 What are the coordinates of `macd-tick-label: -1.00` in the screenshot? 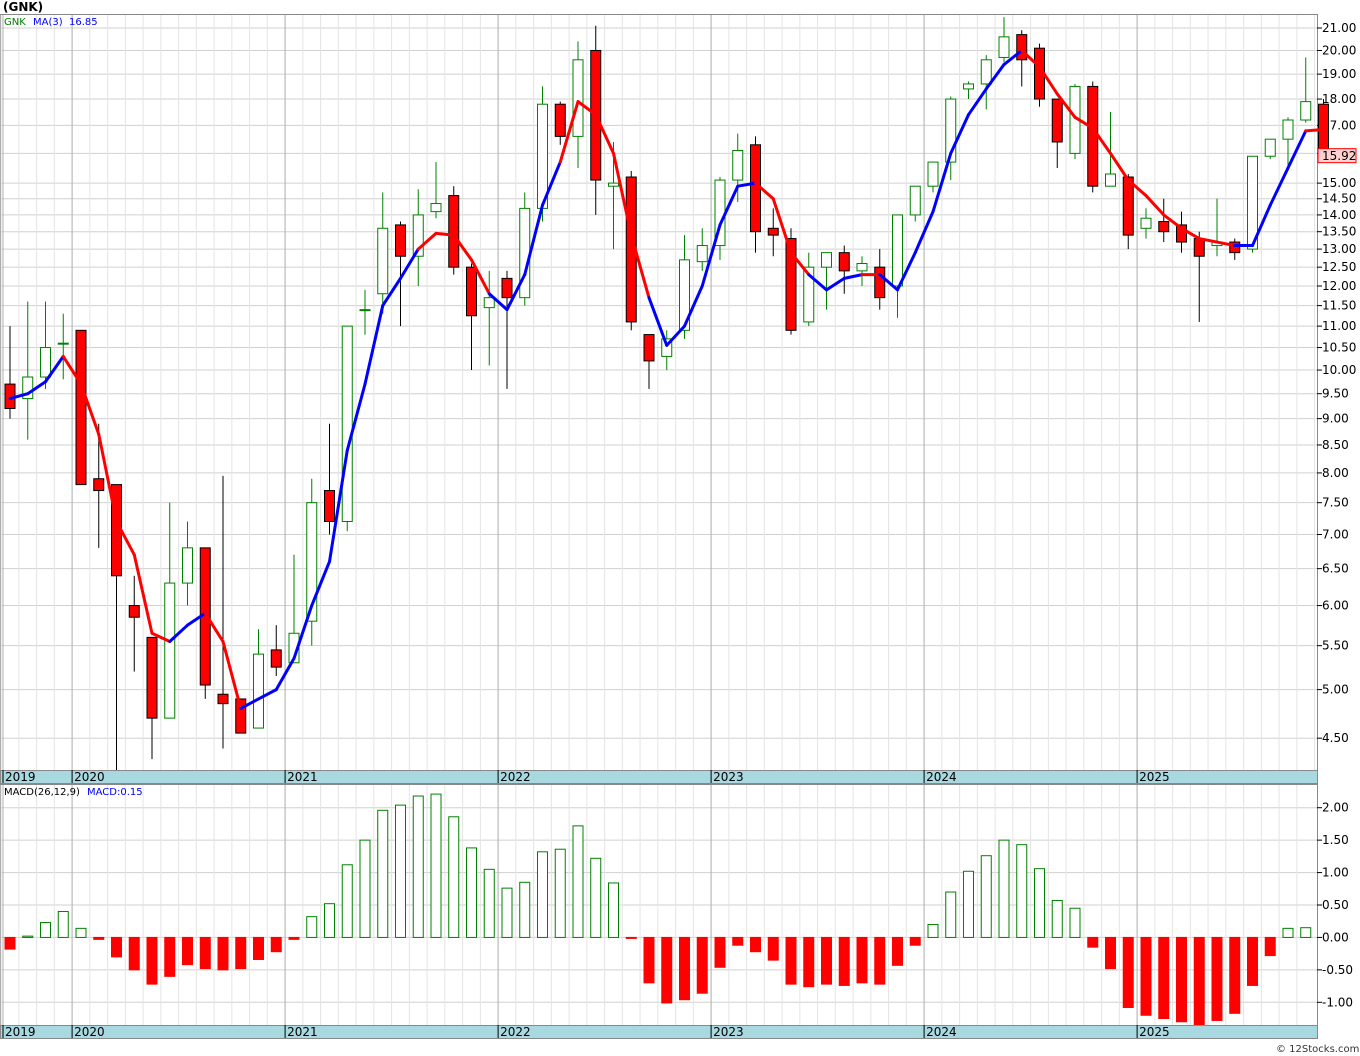 It's located at (1337, 1002).